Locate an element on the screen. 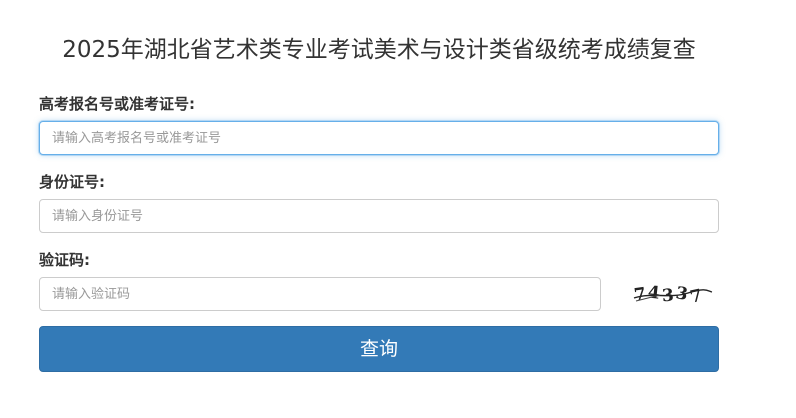  exam-id-label: 高考报名号或准考证号: is located at coordinates (117, 104).